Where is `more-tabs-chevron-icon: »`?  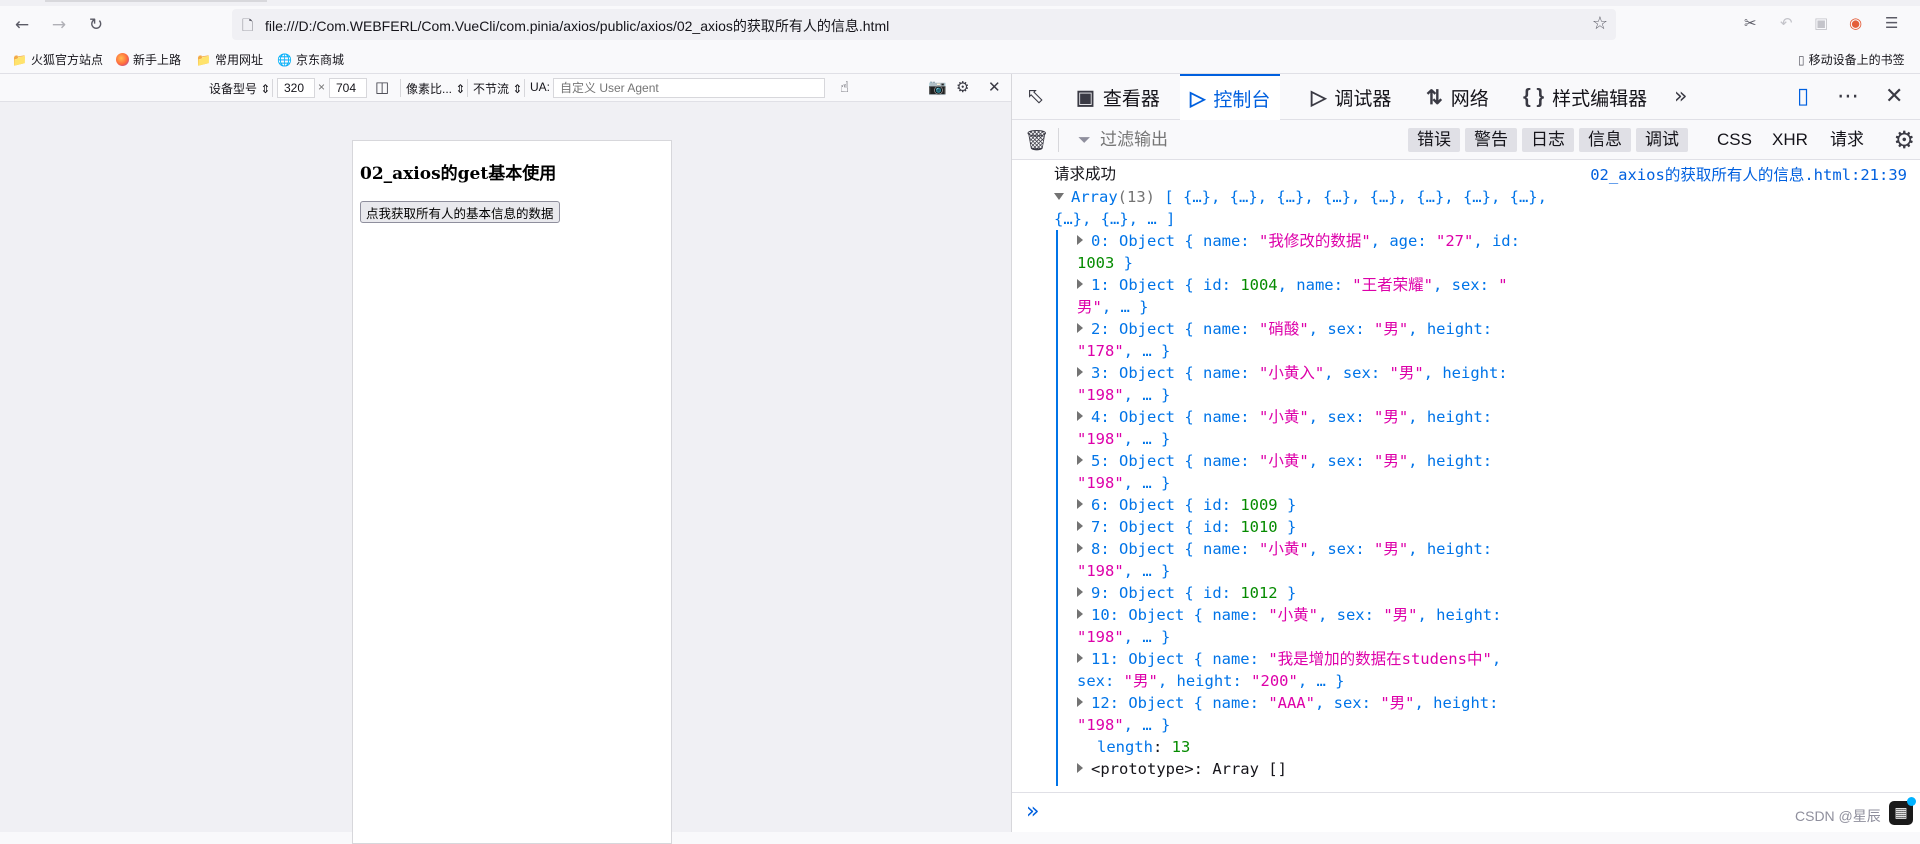 more-tabs-chevron-icon: » is located at coordinates (1680, 96).